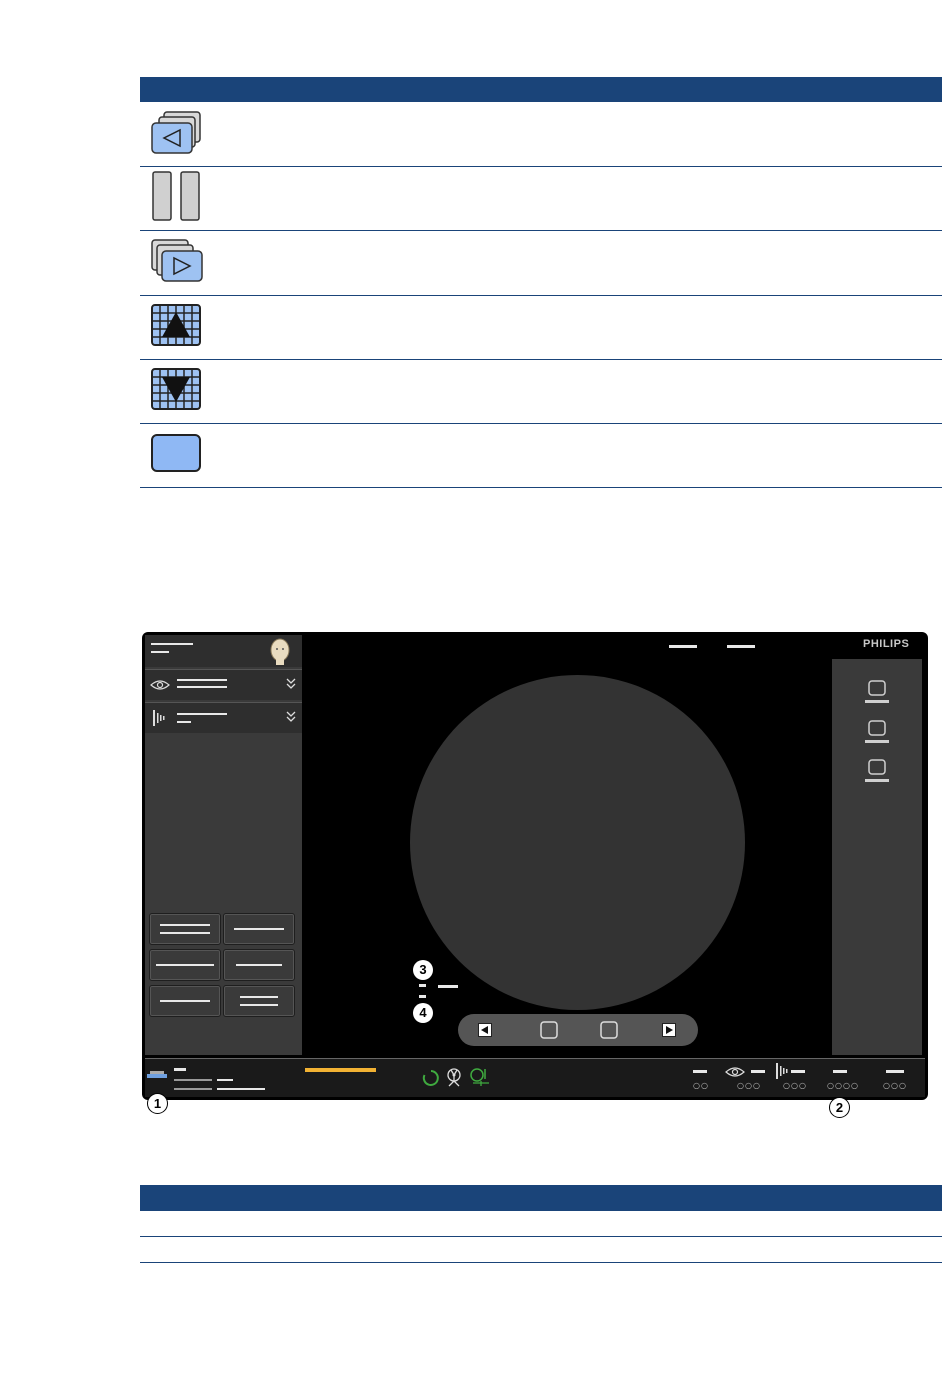 This screenshot has width=950, height=1378. Describe the element at coordinates (541, 1198) in the screenshot. I see `bottom-table-header` at that location.